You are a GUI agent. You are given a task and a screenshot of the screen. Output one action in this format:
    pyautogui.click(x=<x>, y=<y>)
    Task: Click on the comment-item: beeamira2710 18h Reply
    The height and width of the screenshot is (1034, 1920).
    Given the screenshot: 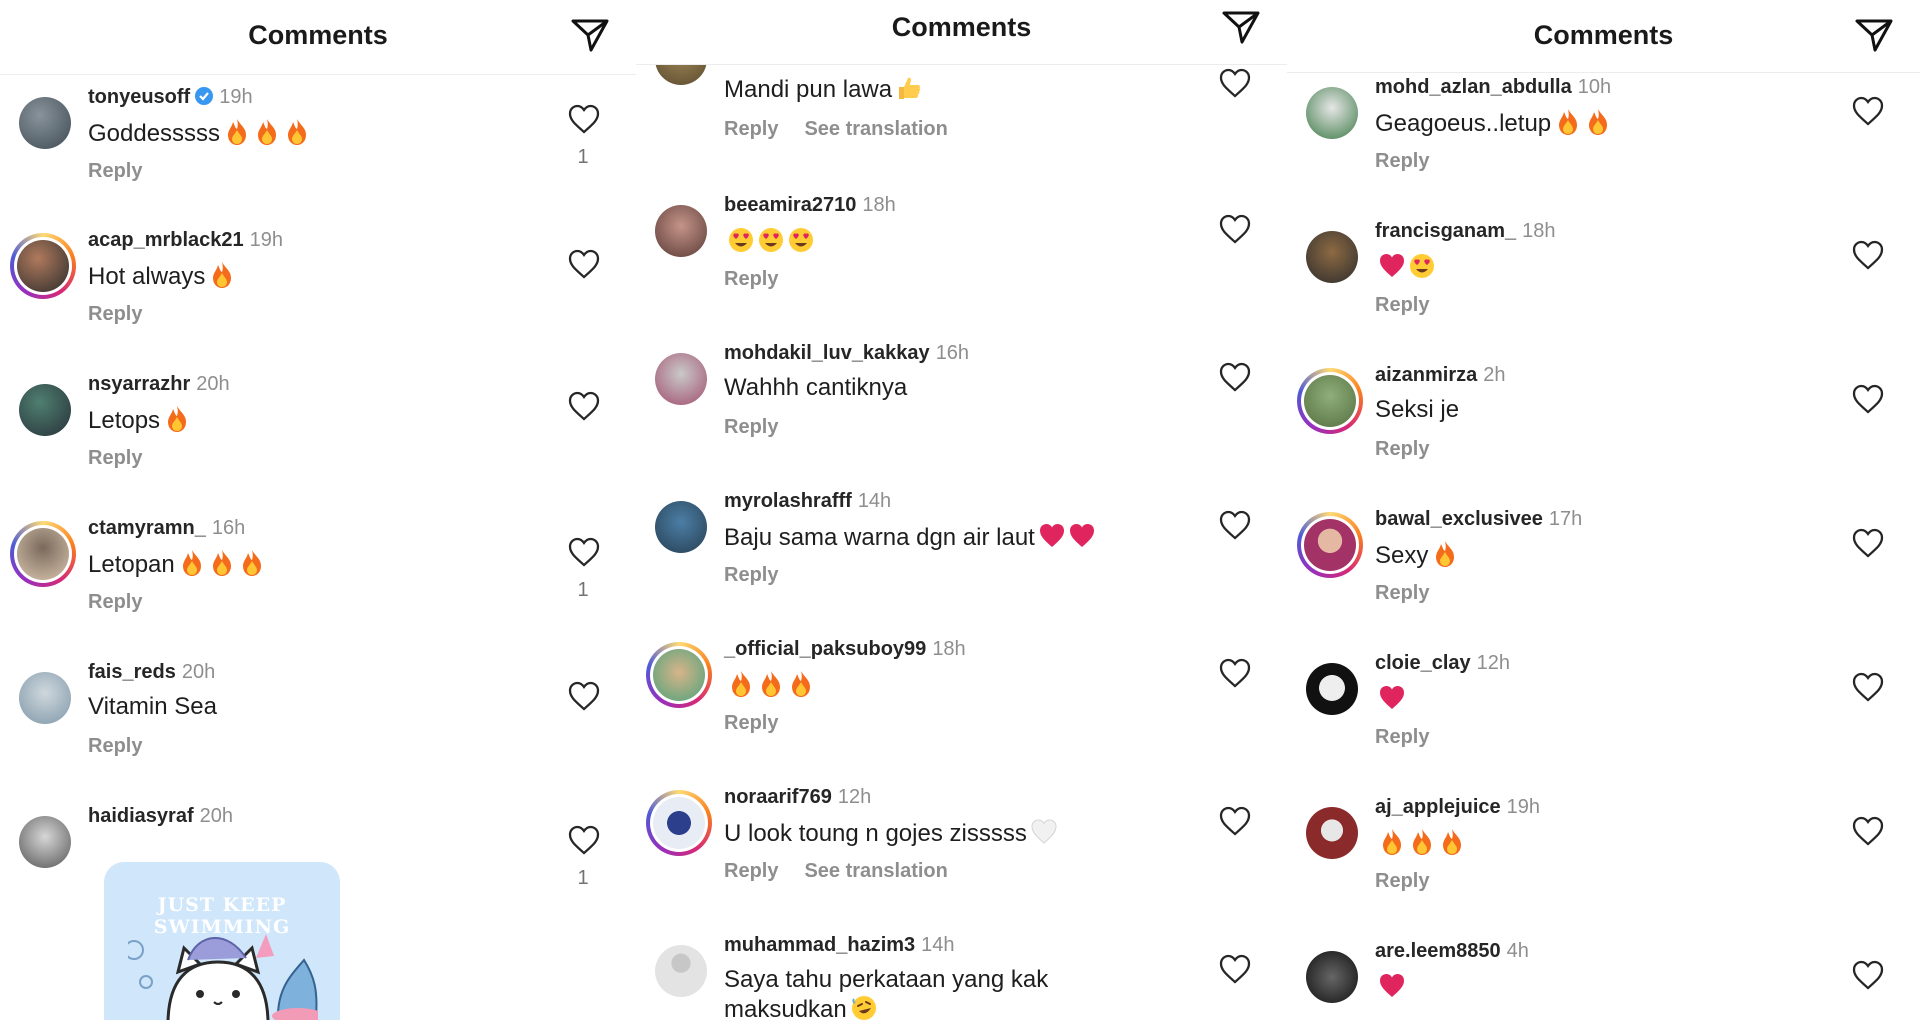 What is the action you would take?
    pyautogui.click(x=961, y=260)
    